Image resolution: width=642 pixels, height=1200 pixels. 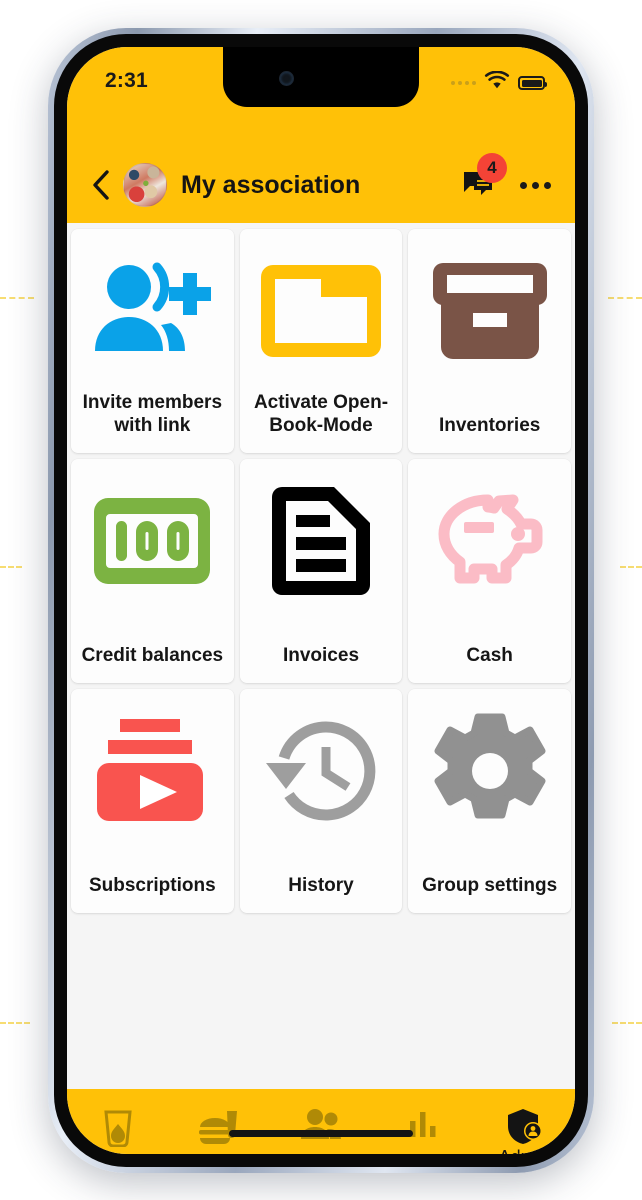 I want to click on nav-item-members, so click(x=321, y=1125).